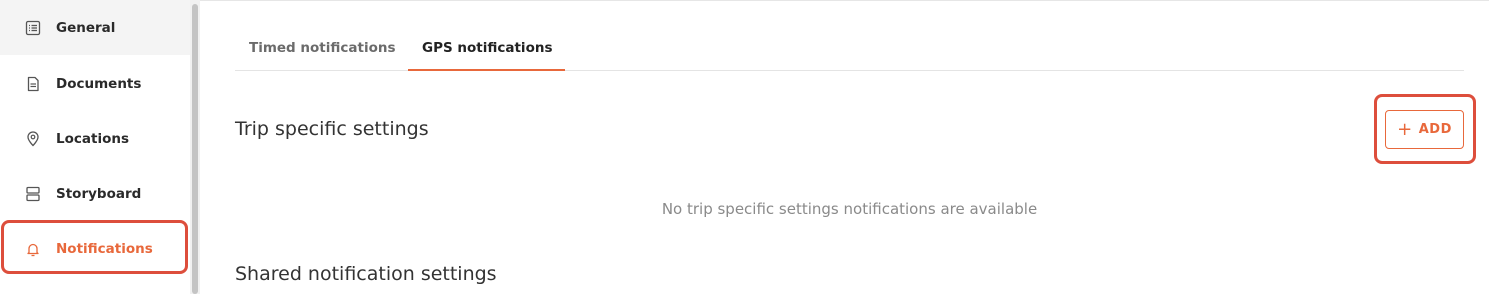 The width and height of the screenshot is (1489, 294). Describe the element at coordinates (844, 0) in the screenshot. I see `top-divider` at that location.